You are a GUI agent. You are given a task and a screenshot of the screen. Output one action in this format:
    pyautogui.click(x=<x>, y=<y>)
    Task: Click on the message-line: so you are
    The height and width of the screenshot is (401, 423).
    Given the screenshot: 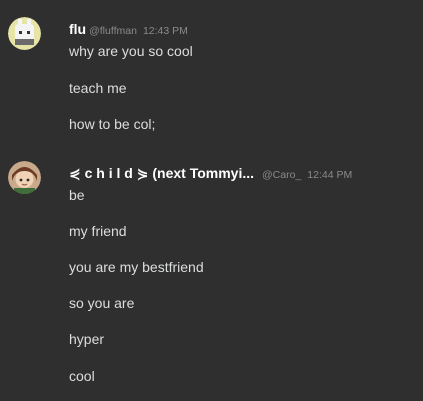 What is the action you would take?
    pyautogui.click(x=102, y=303)
    